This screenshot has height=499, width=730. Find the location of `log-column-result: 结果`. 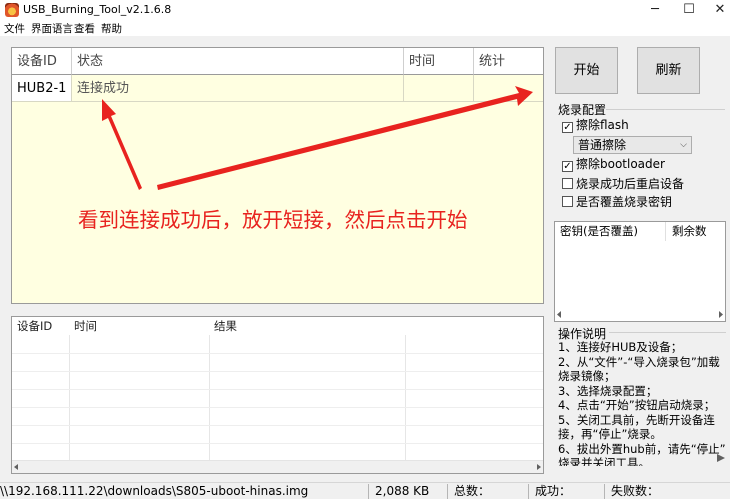

log-column-result: 结果 is located at coordinates (309, 326).